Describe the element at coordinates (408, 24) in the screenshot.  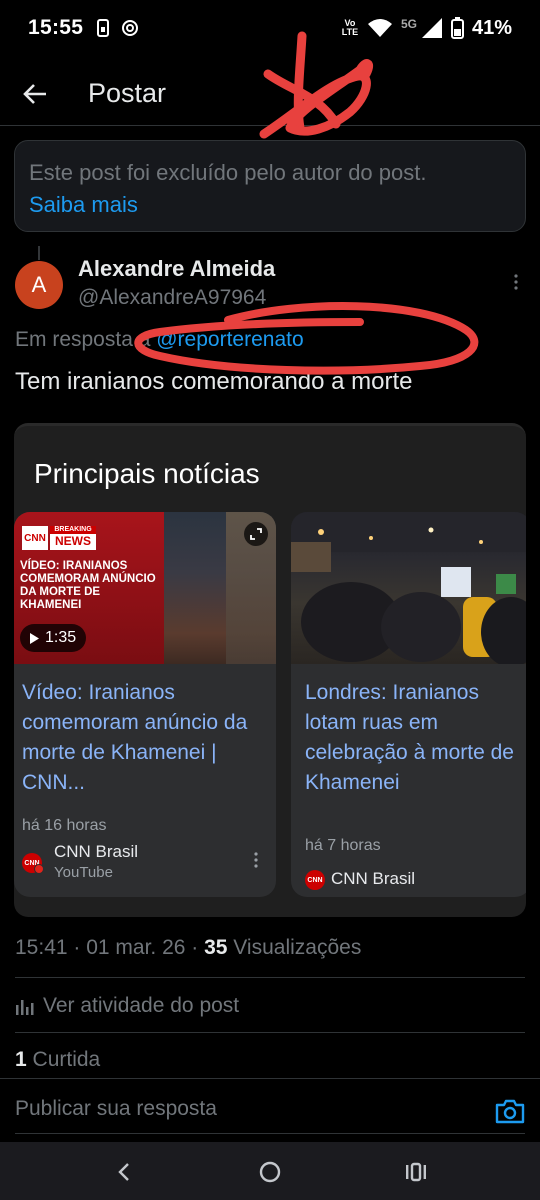
I see `network-type: 5G` at that location.